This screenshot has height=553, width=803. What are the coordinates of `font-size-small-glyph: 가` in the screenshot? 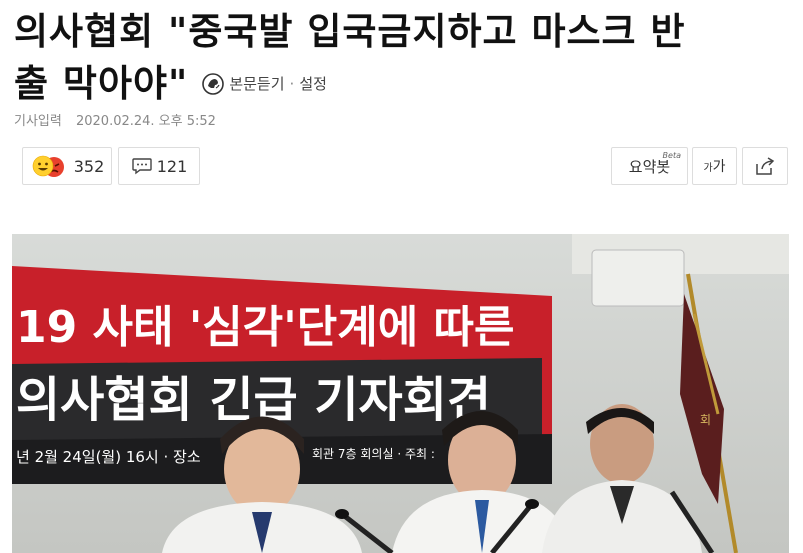 It's located at (708, 168).